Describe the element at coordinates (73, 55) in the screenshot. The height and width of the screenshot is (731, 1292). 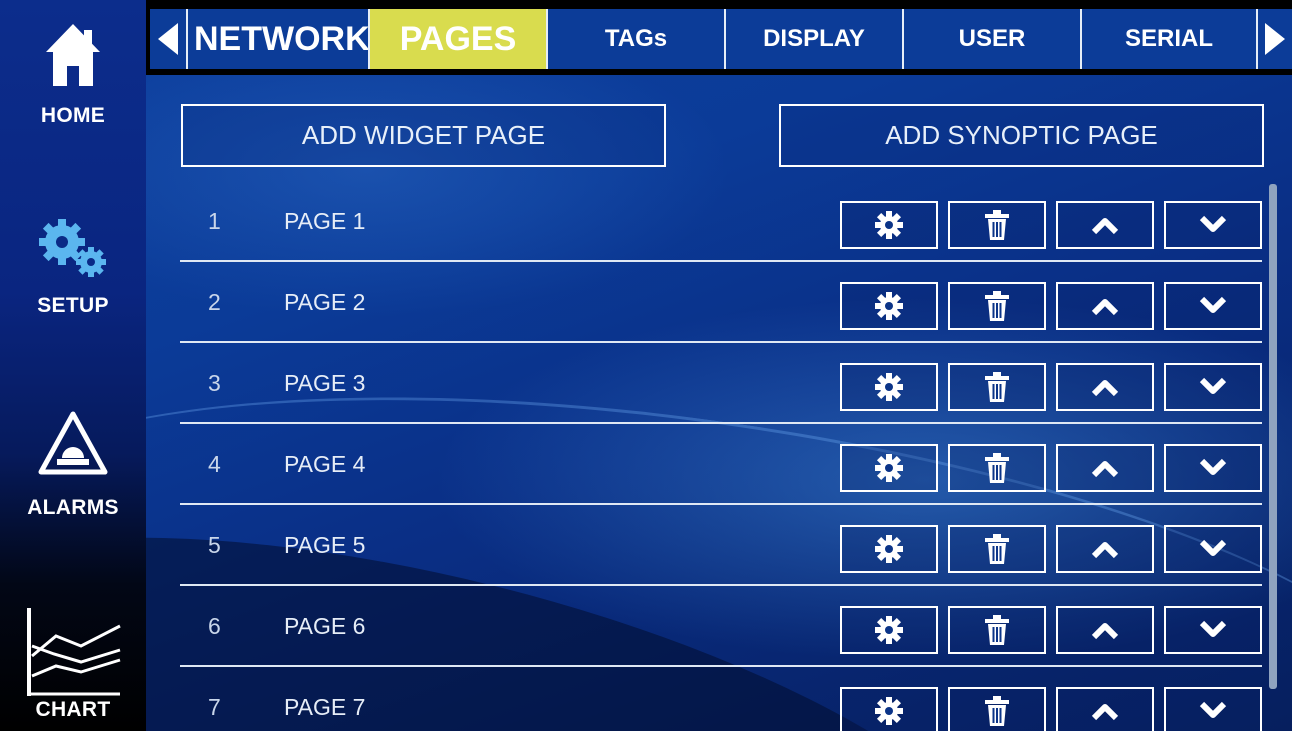
I see `home-icon` at that location.